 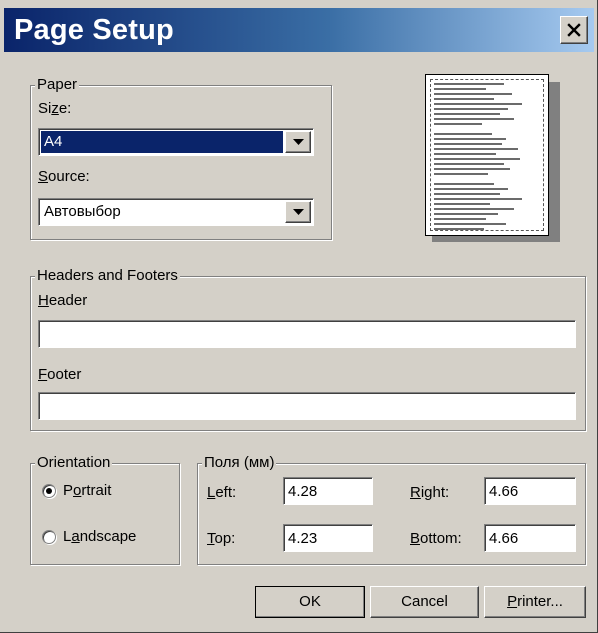 What do you see at coordinates (328, 491) in the screenshot?
I see `left-margin-input` at bounding box center [328, 491].